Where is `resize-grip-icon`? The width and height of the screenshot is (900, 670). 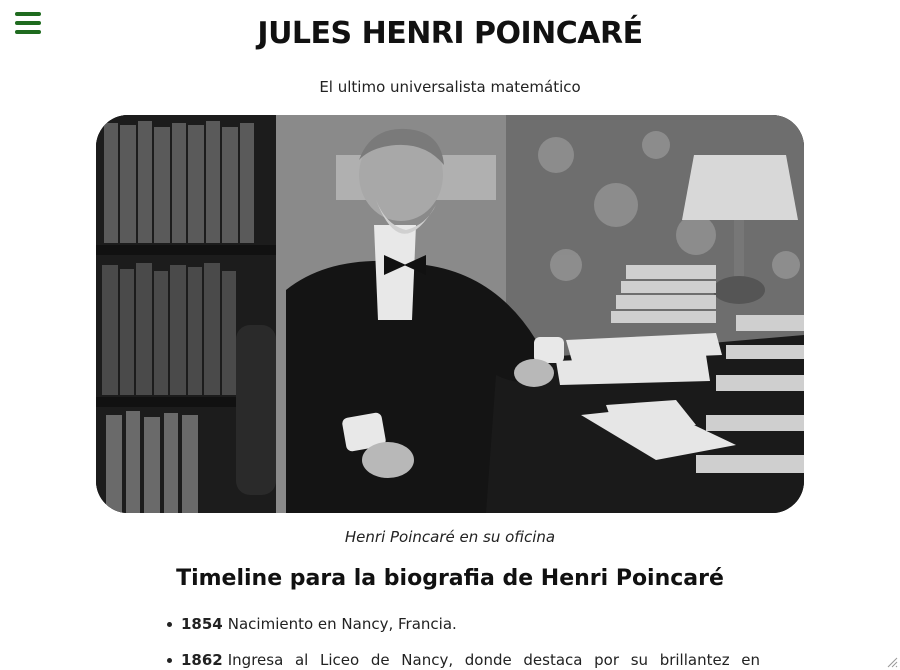
resize-grip-icon is located at coordinates (892, 662).